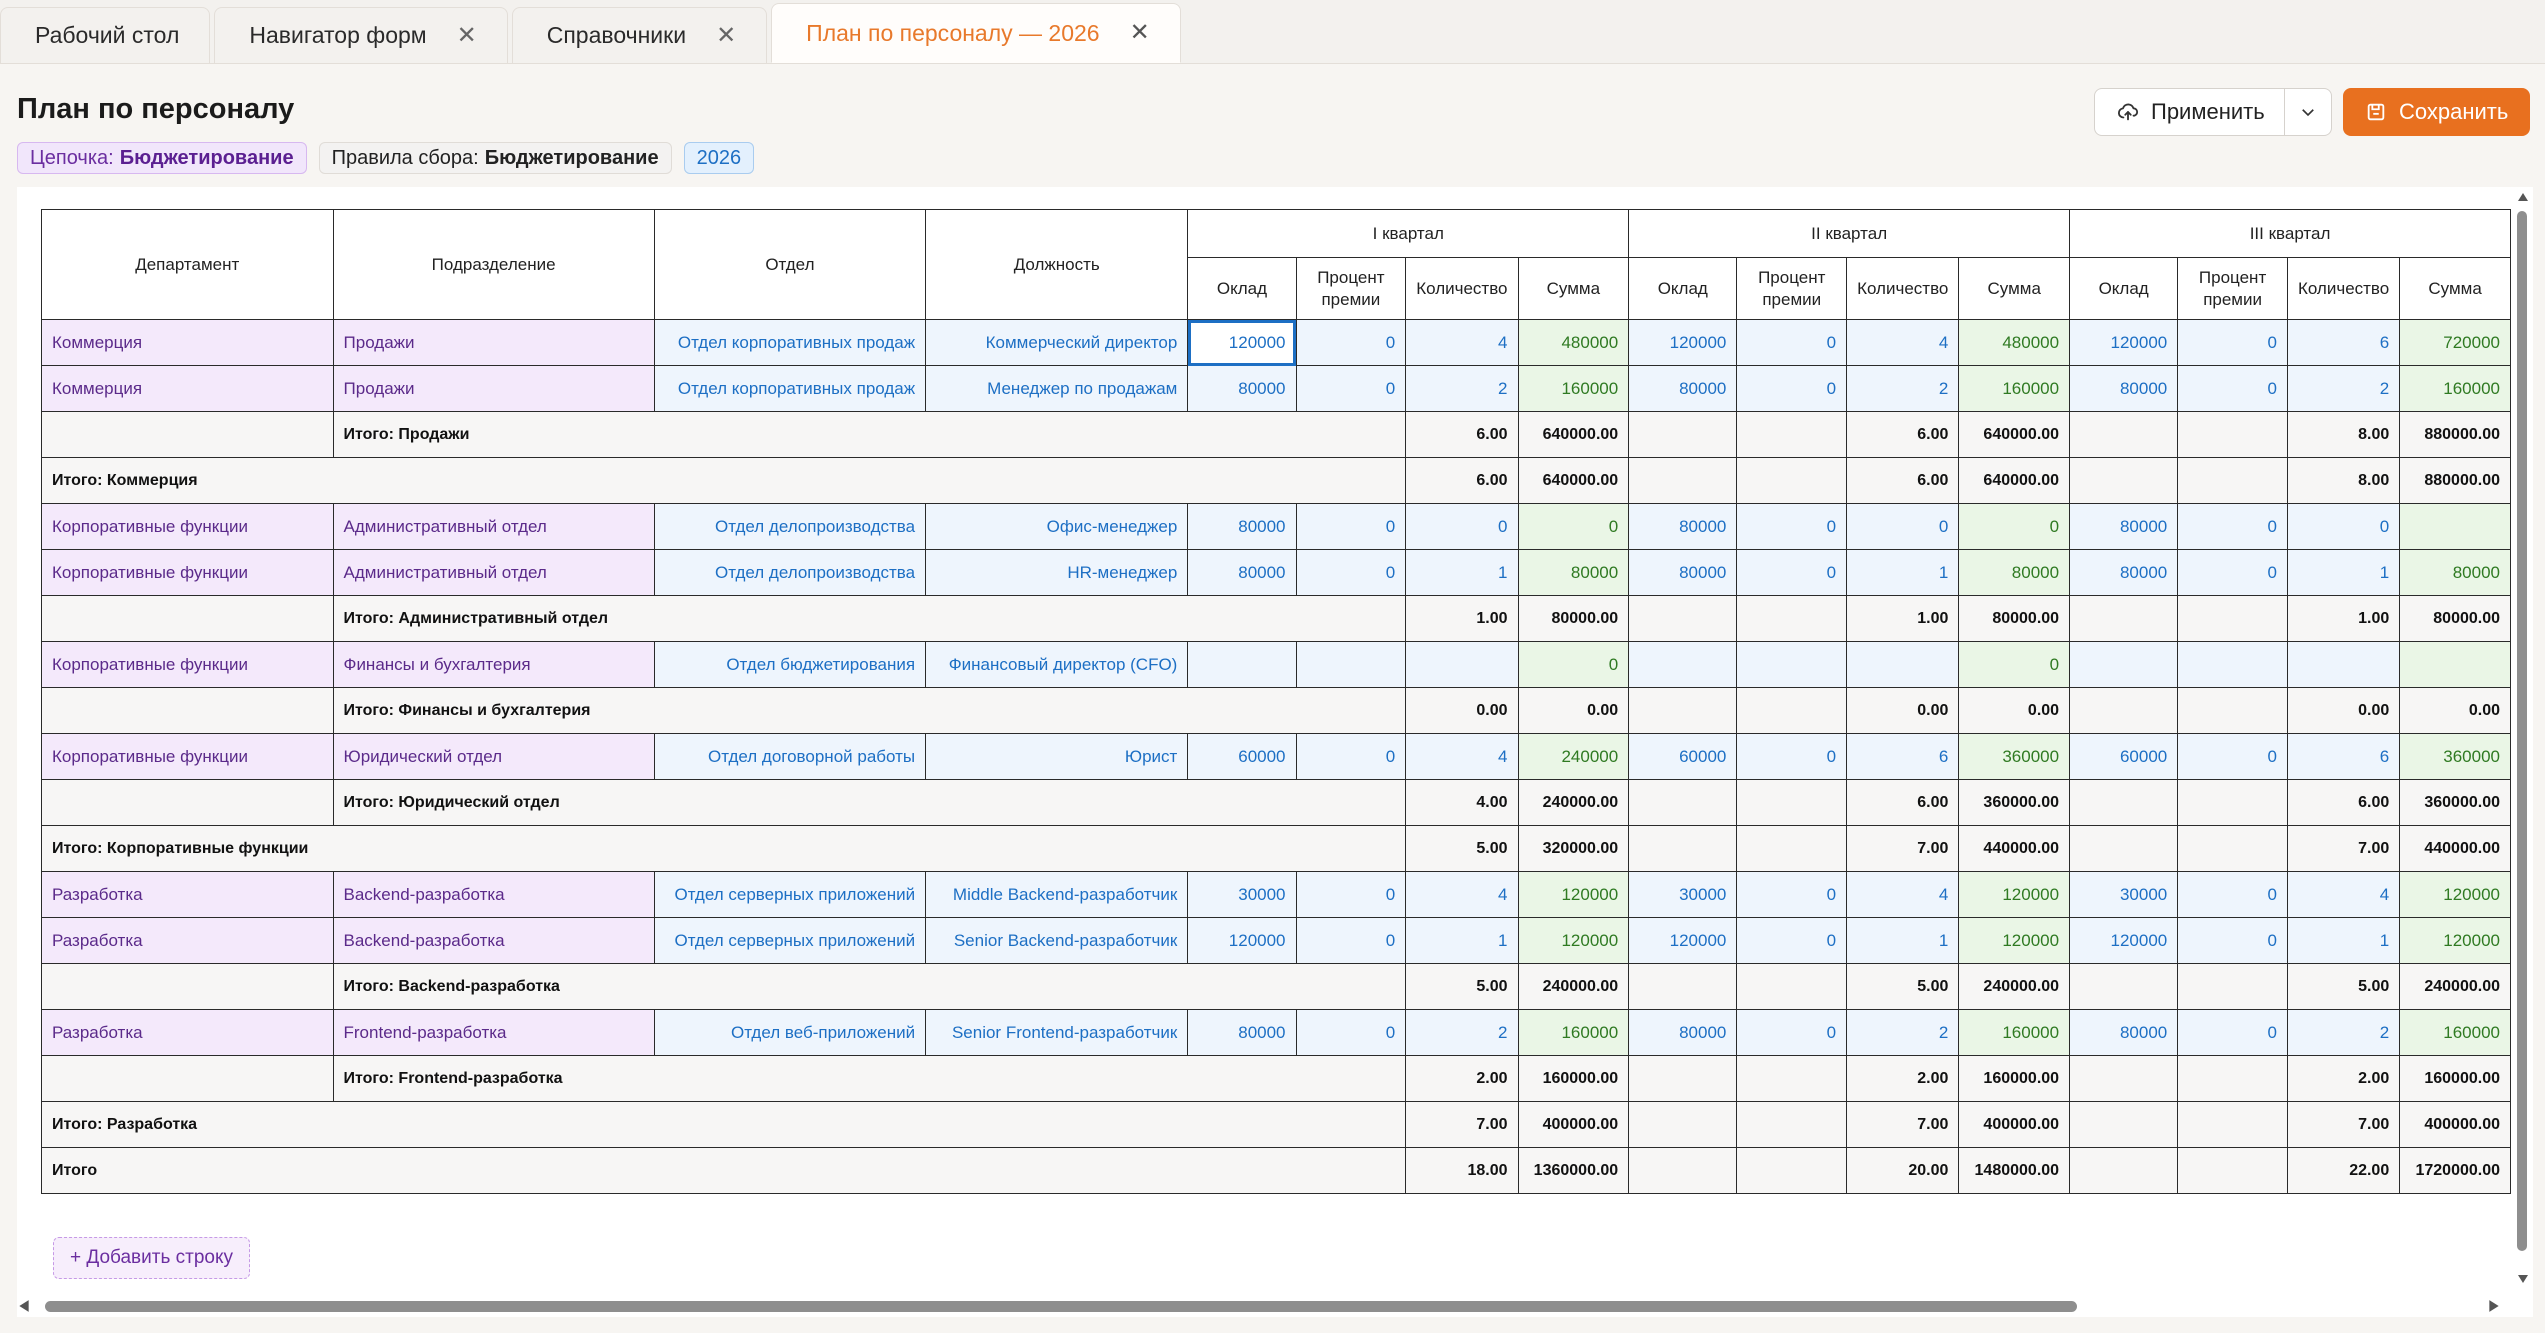 Image resolution: width=2545 pixels, height=1333 pixels. What do you see at coordinates (2436, 112) in the screenshot?
I see `save-button: Сохранить` at bounding box center [2436, 112].